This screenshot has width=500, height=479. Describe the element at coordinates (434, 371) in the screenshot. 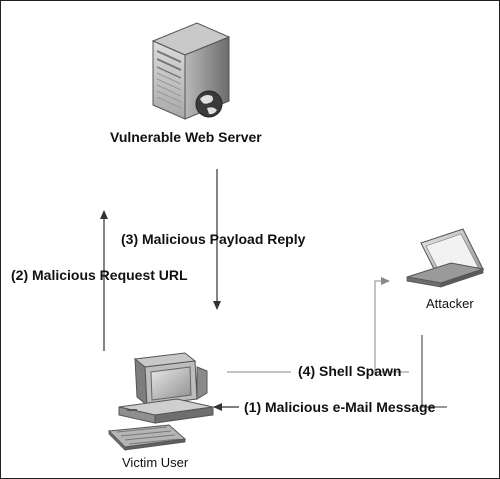

I see `arrow-malicious-email` at that location.